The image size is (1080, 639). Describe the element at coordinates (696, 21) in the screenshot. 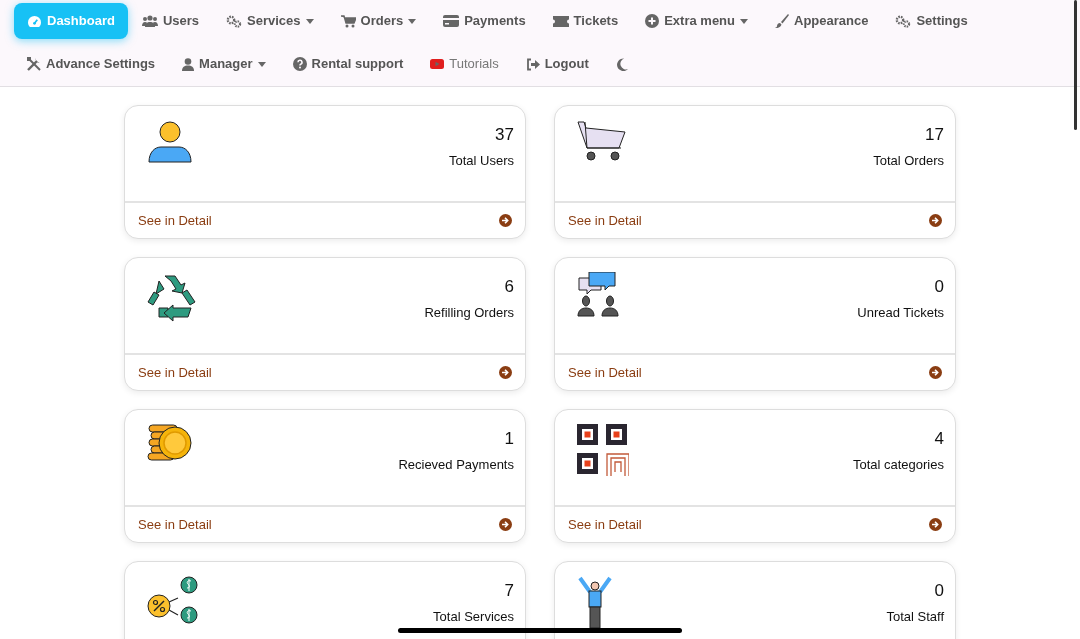

I see `nav-tab: Extra menu` at that location.